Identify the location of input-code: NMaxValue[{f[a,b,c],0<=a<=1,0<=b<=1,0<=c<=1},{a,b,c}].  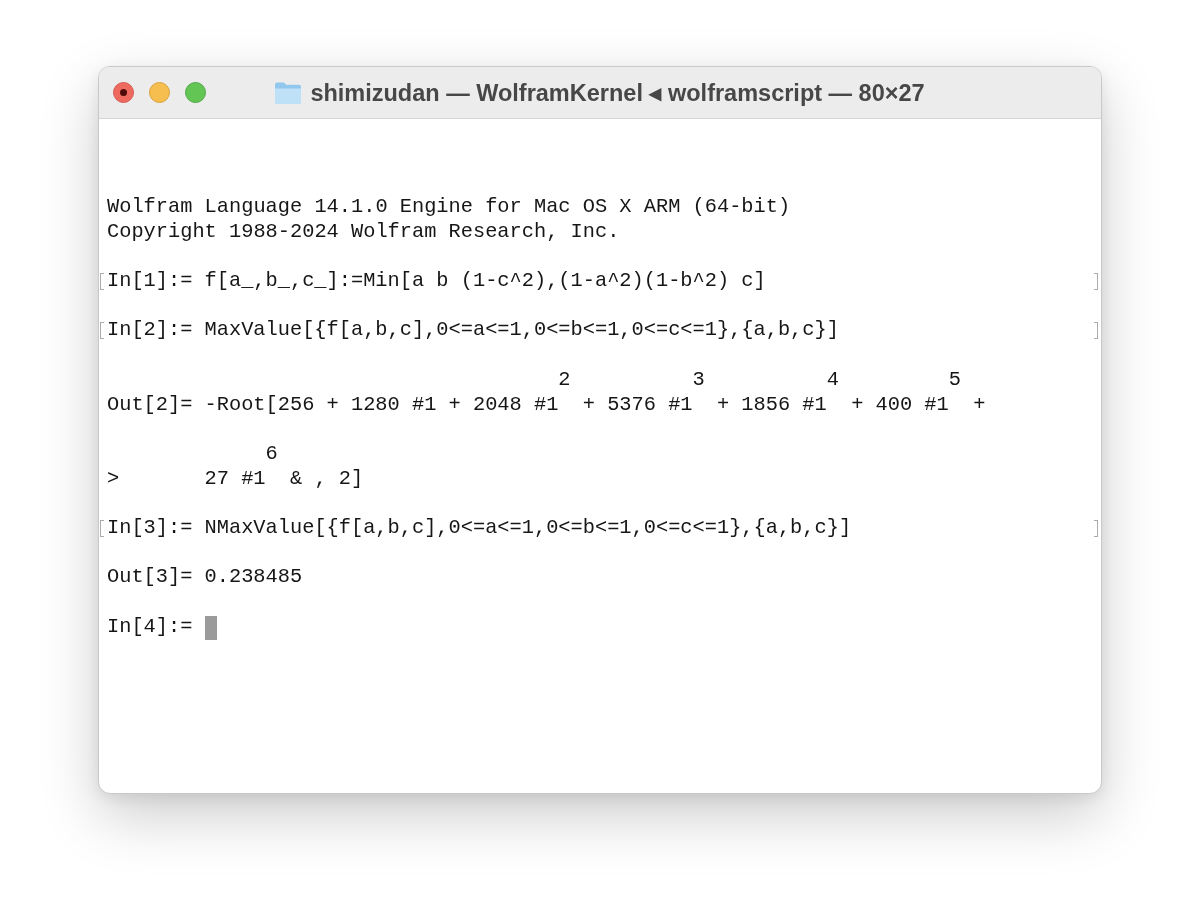
(528, 528).